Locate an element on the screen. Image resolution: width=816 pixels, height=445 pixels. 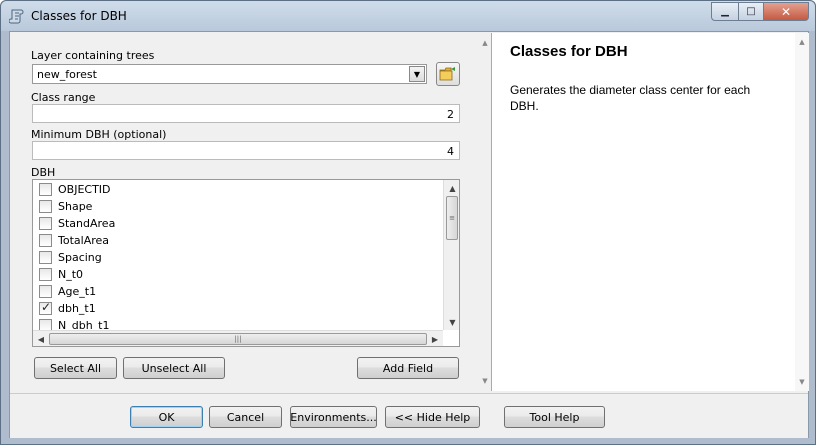
close-icon: ✕ is located at coordinates (786, 11).